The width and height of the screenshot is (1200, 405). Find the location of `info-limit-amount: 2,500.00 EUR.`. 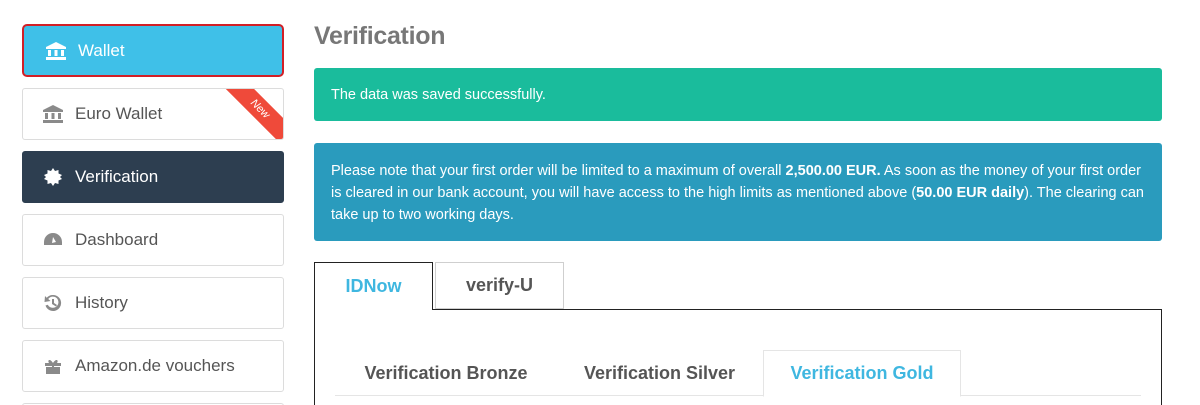

info-limit-amount: 2,500.00 EUR. is located at coordinates (833, 171).